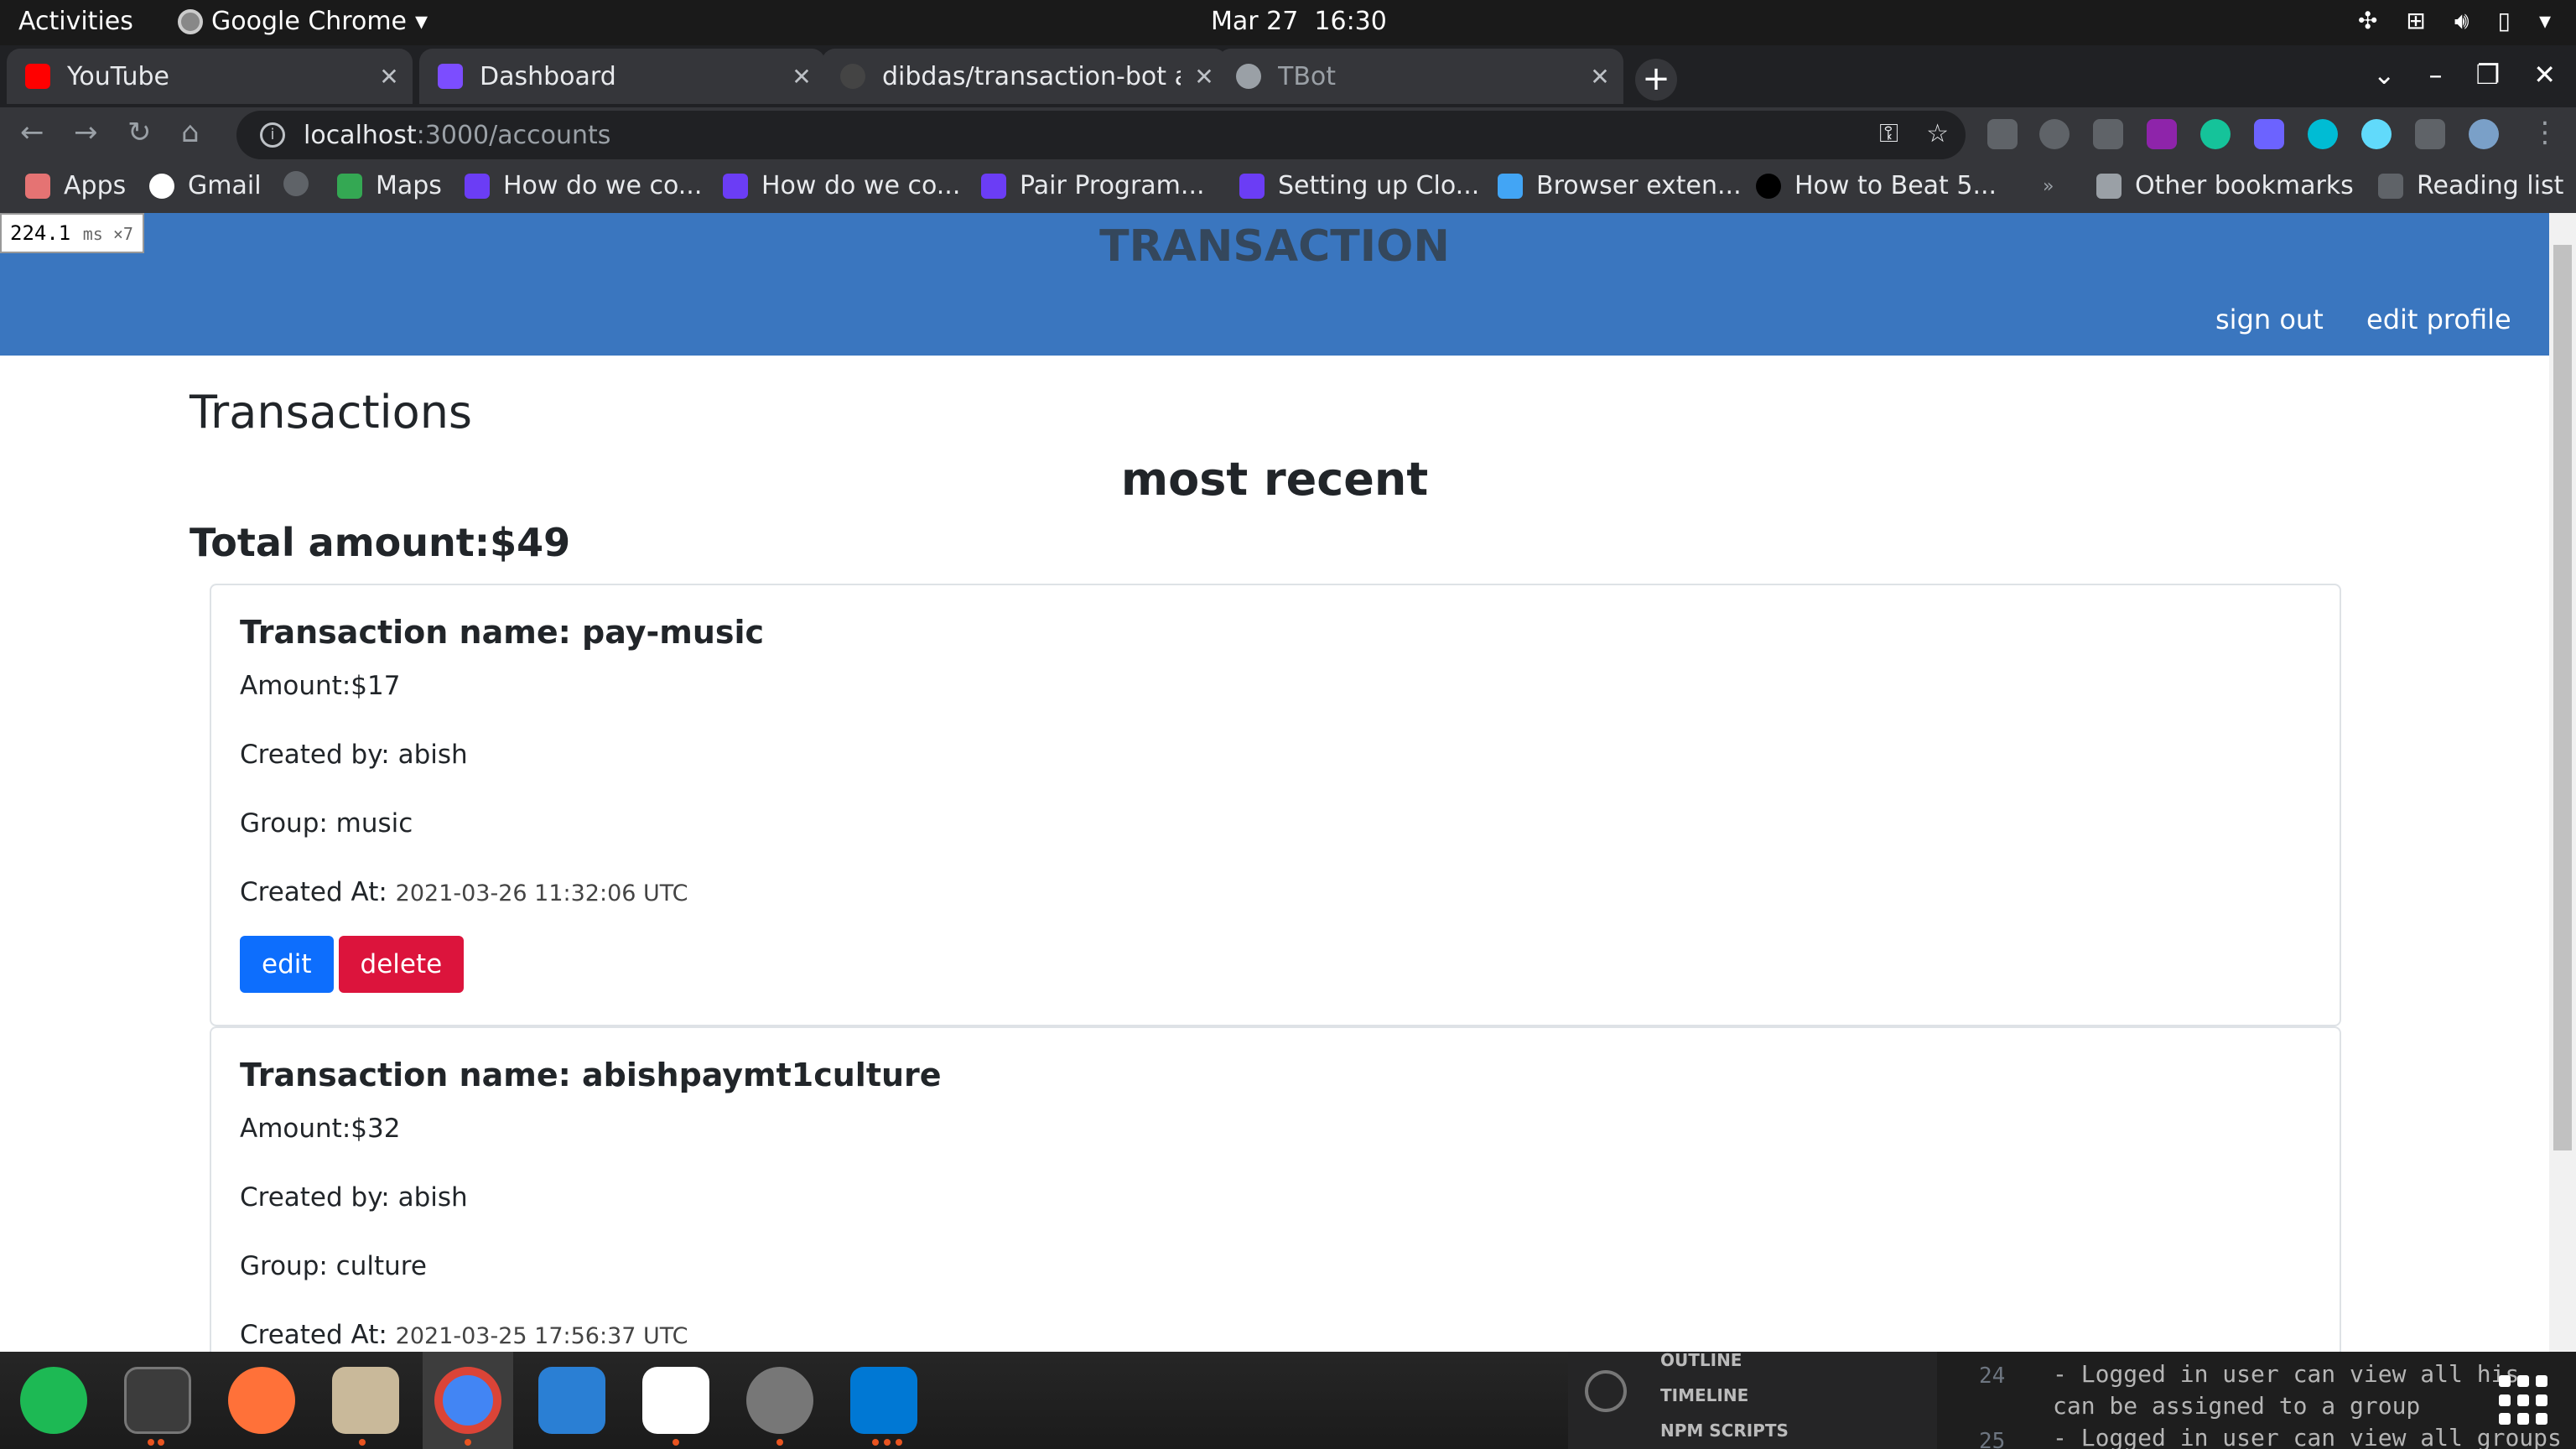 The height and width of the screenshot is (1449, 2576). I want to click on minimize-icon: –, so click(2436, 75).